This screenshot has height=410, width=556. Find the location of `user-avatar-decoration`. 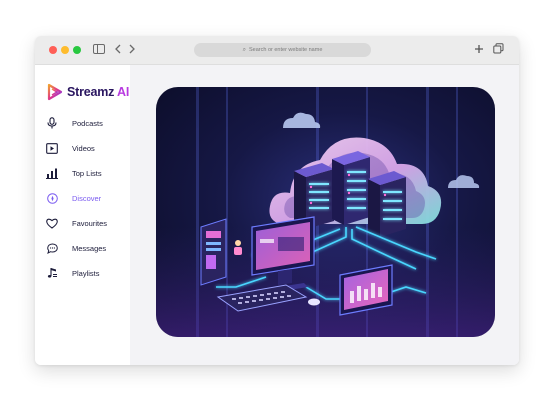

user-avatar-decoration is located at coordinates (238, 247).